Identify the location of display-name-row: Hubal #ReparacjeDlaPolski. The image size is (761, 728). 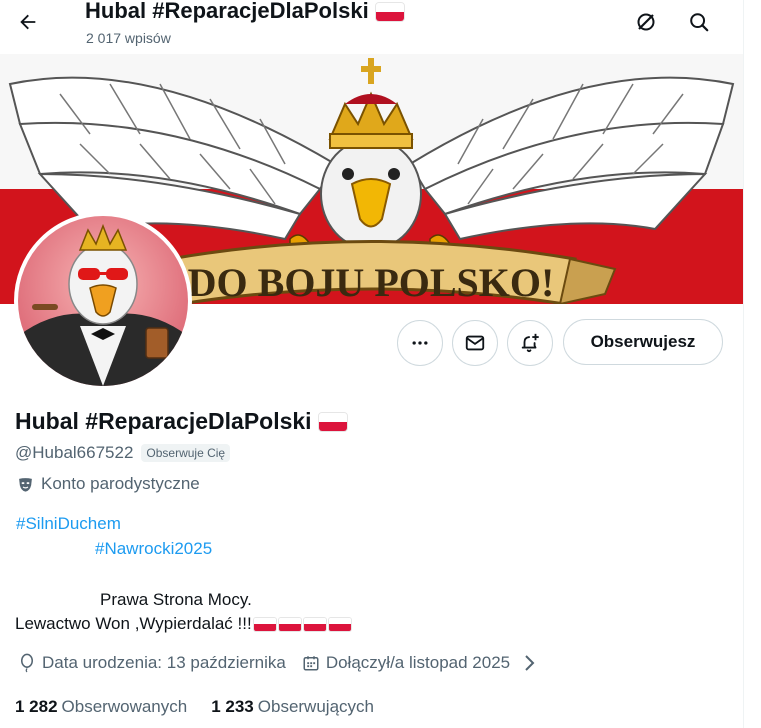
(181, 421).